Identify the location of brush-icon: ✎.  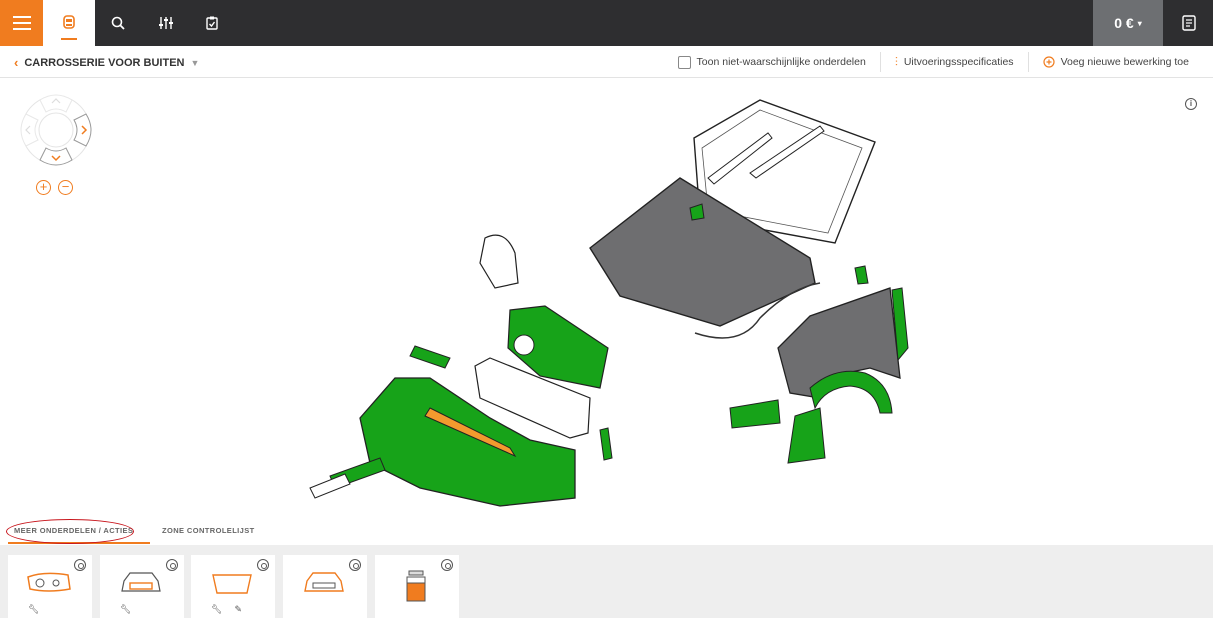
(238, 609).